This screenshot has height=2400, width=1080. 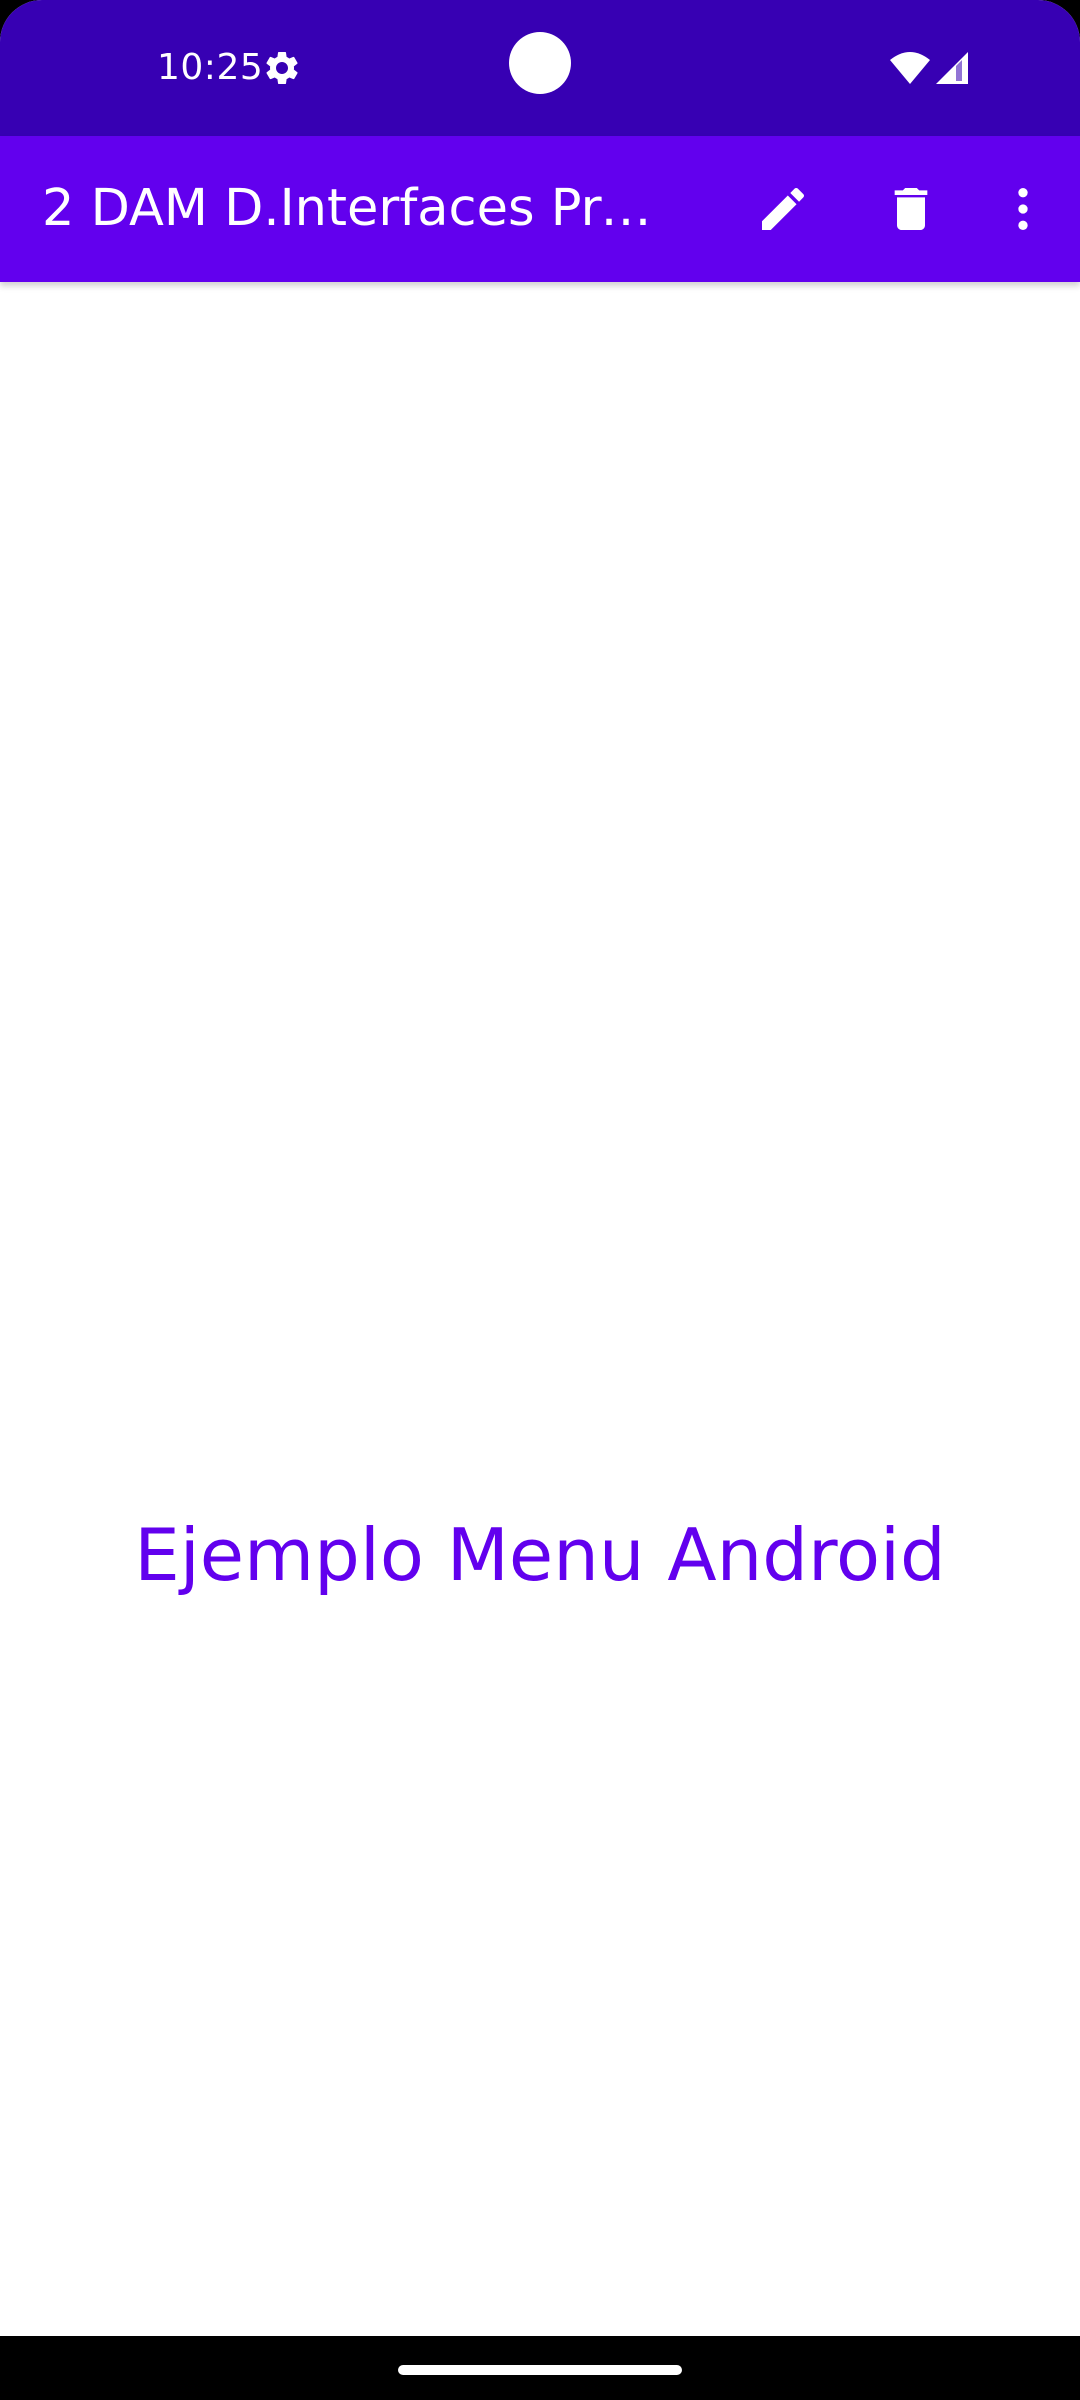 I want to click on wifi-icon, so click(x=910, y=68).